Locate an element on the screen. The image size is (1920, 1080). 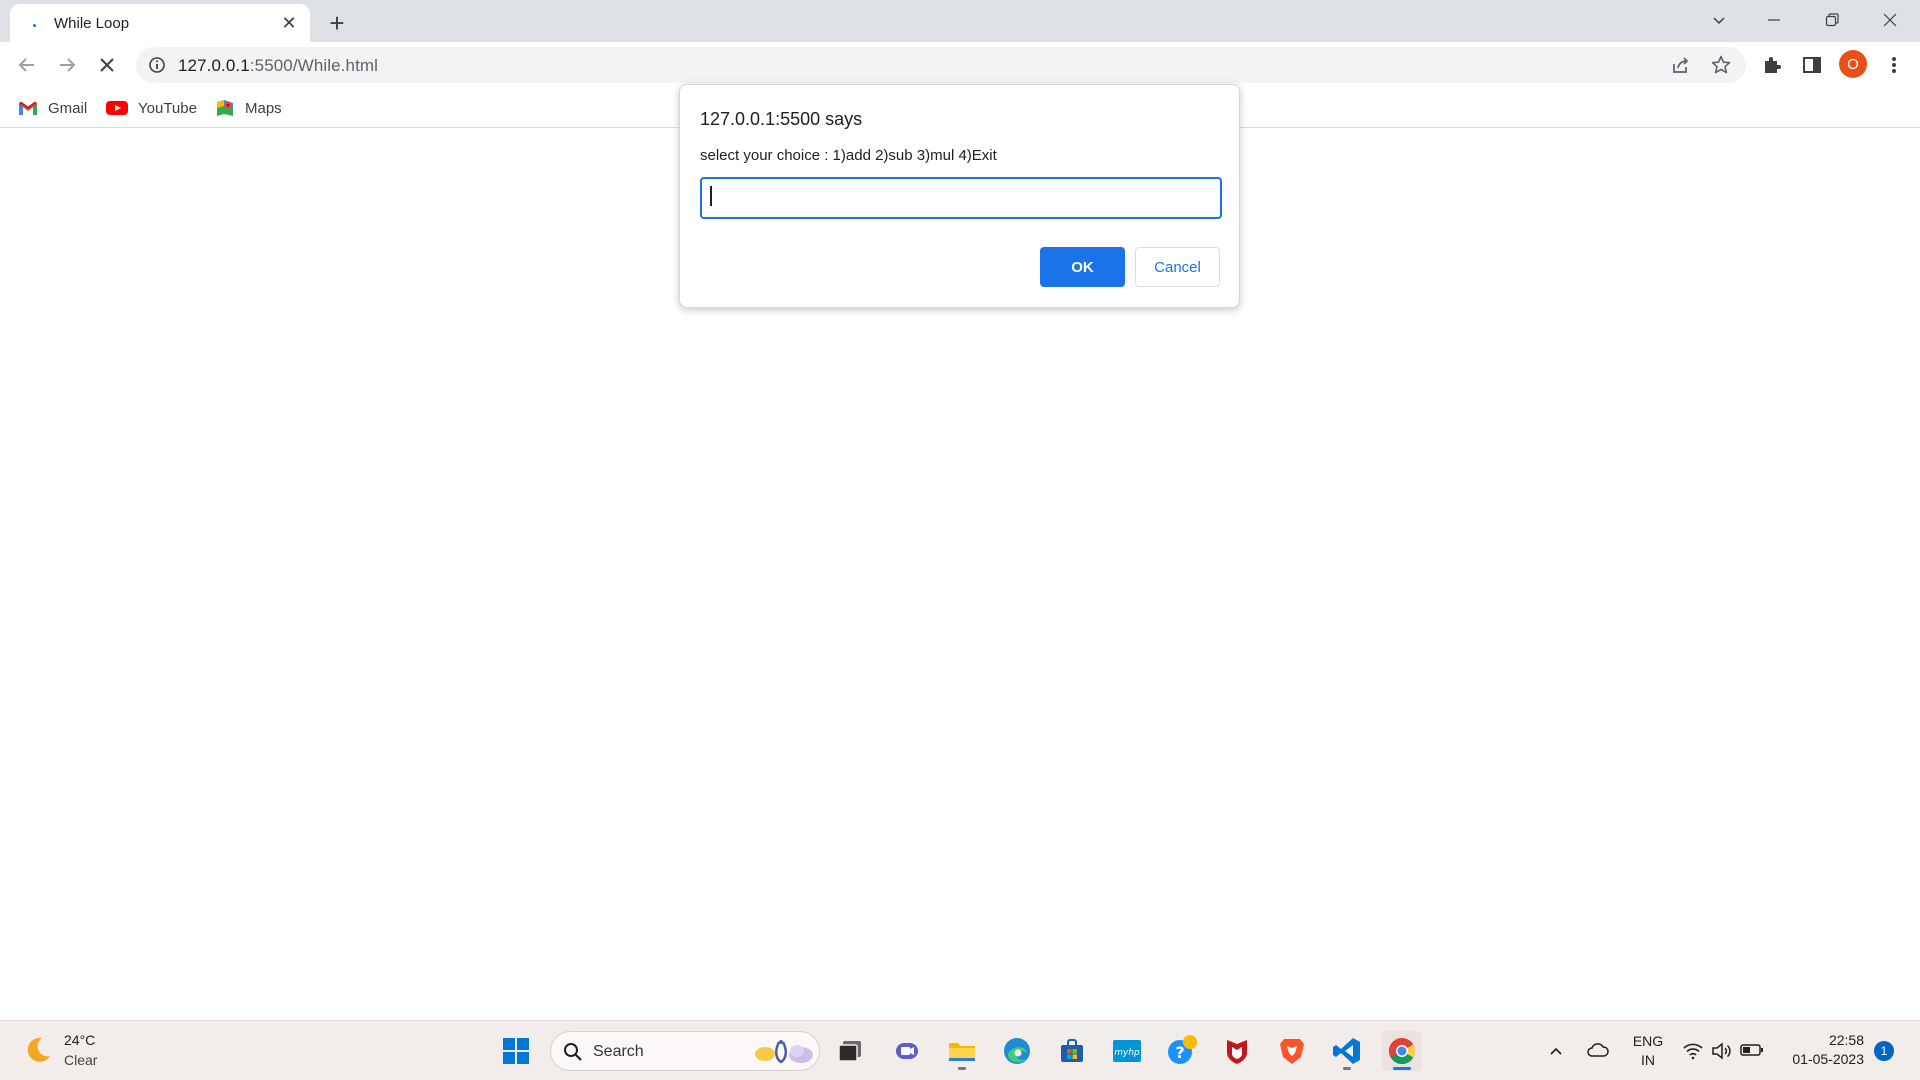
taskbar-brave is located at coordinates (1292, 1051).